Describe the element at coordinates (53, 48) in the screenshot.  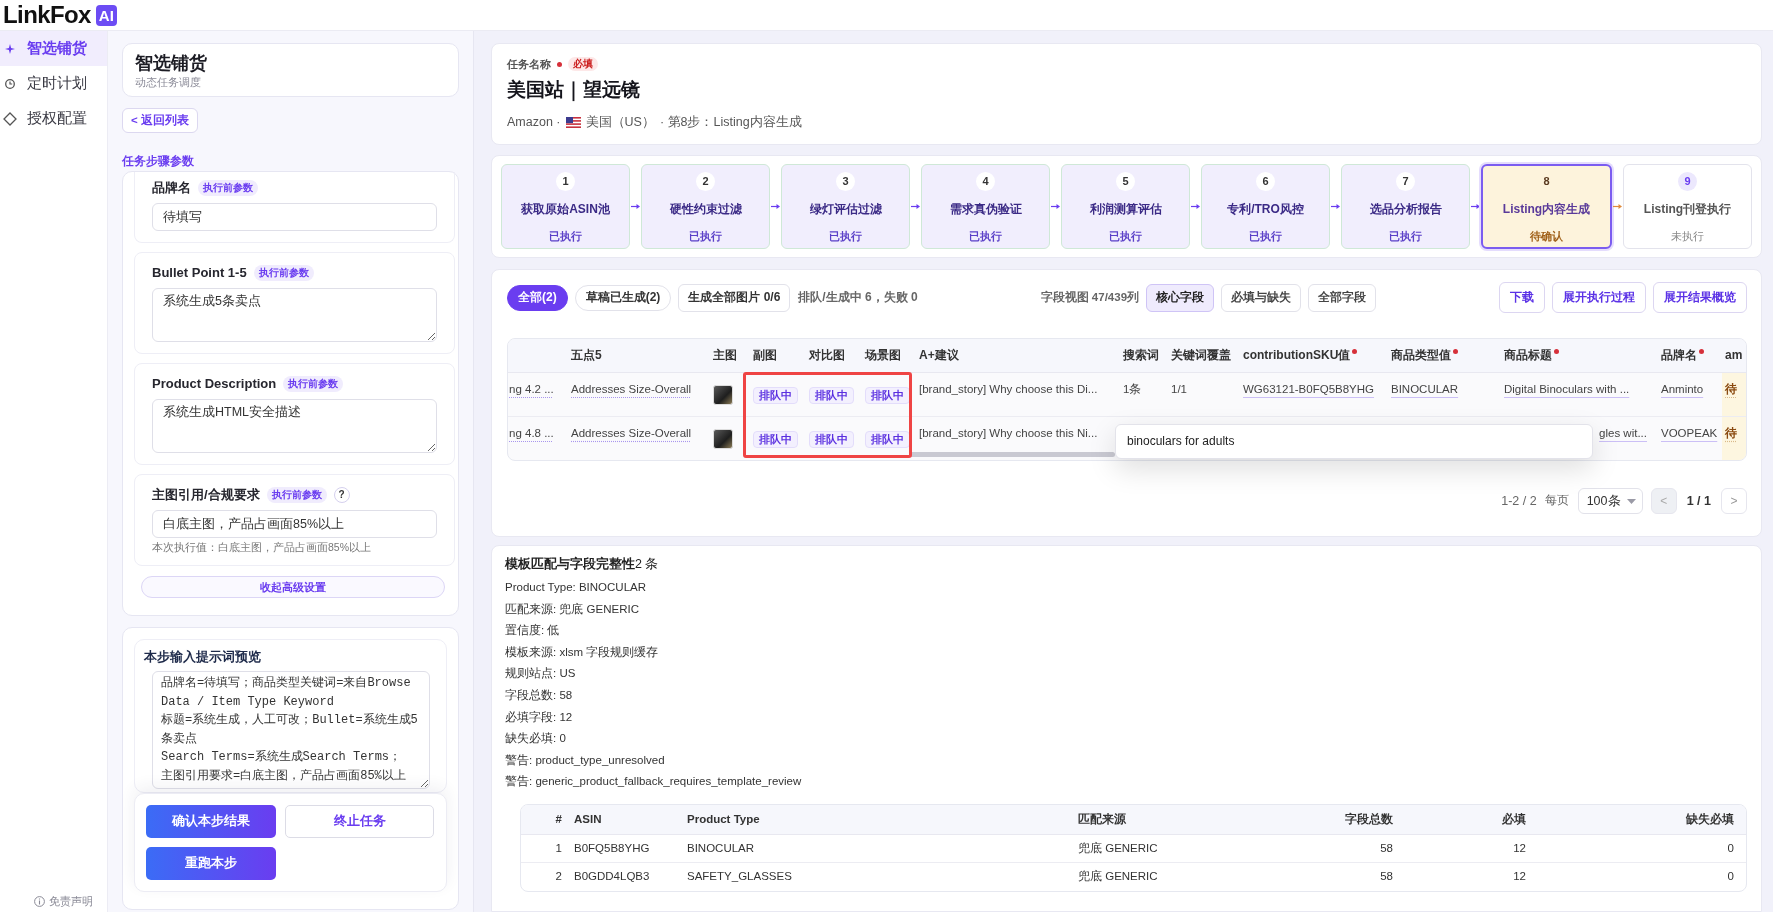
I see `nav-item: 智选铺货` at that location.